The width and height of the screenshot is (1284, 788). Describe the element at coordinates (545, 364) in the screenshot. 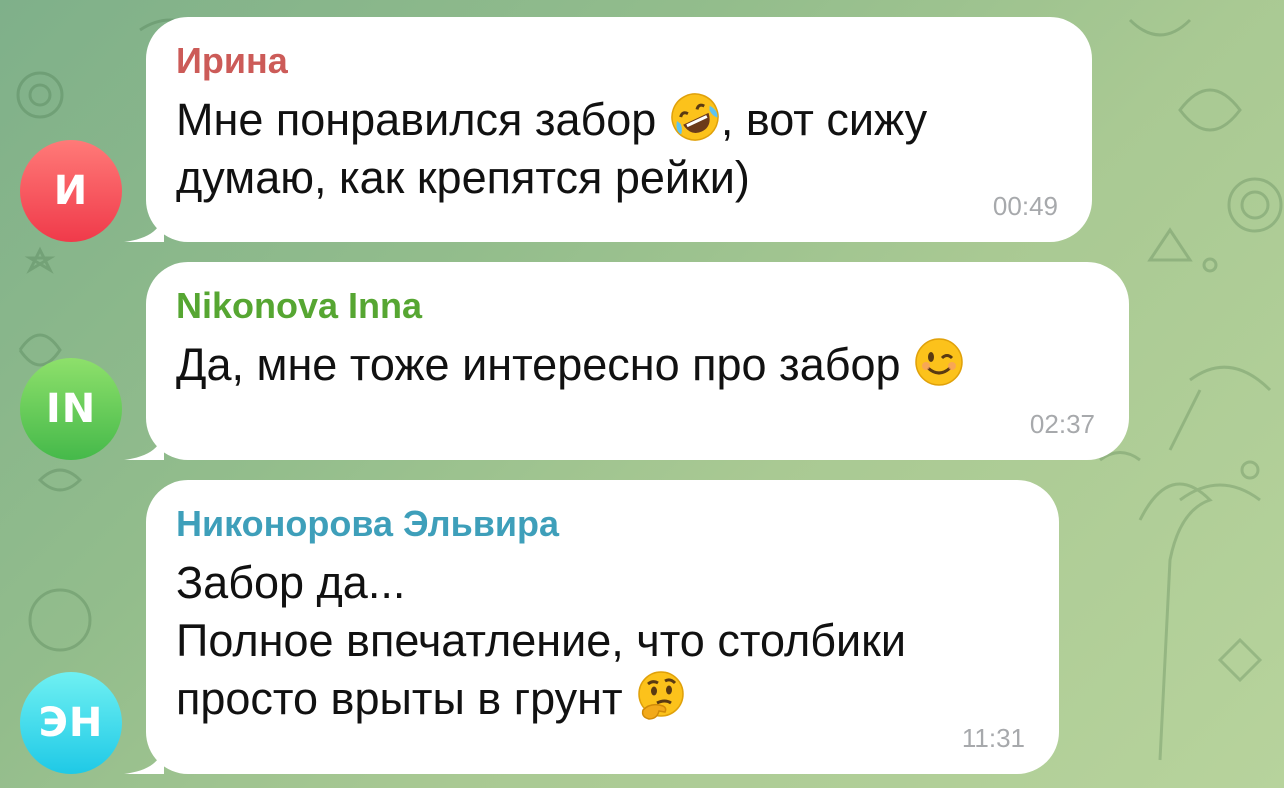

I see `text-segment: Да, мне тоже интересно про забор` at that location.